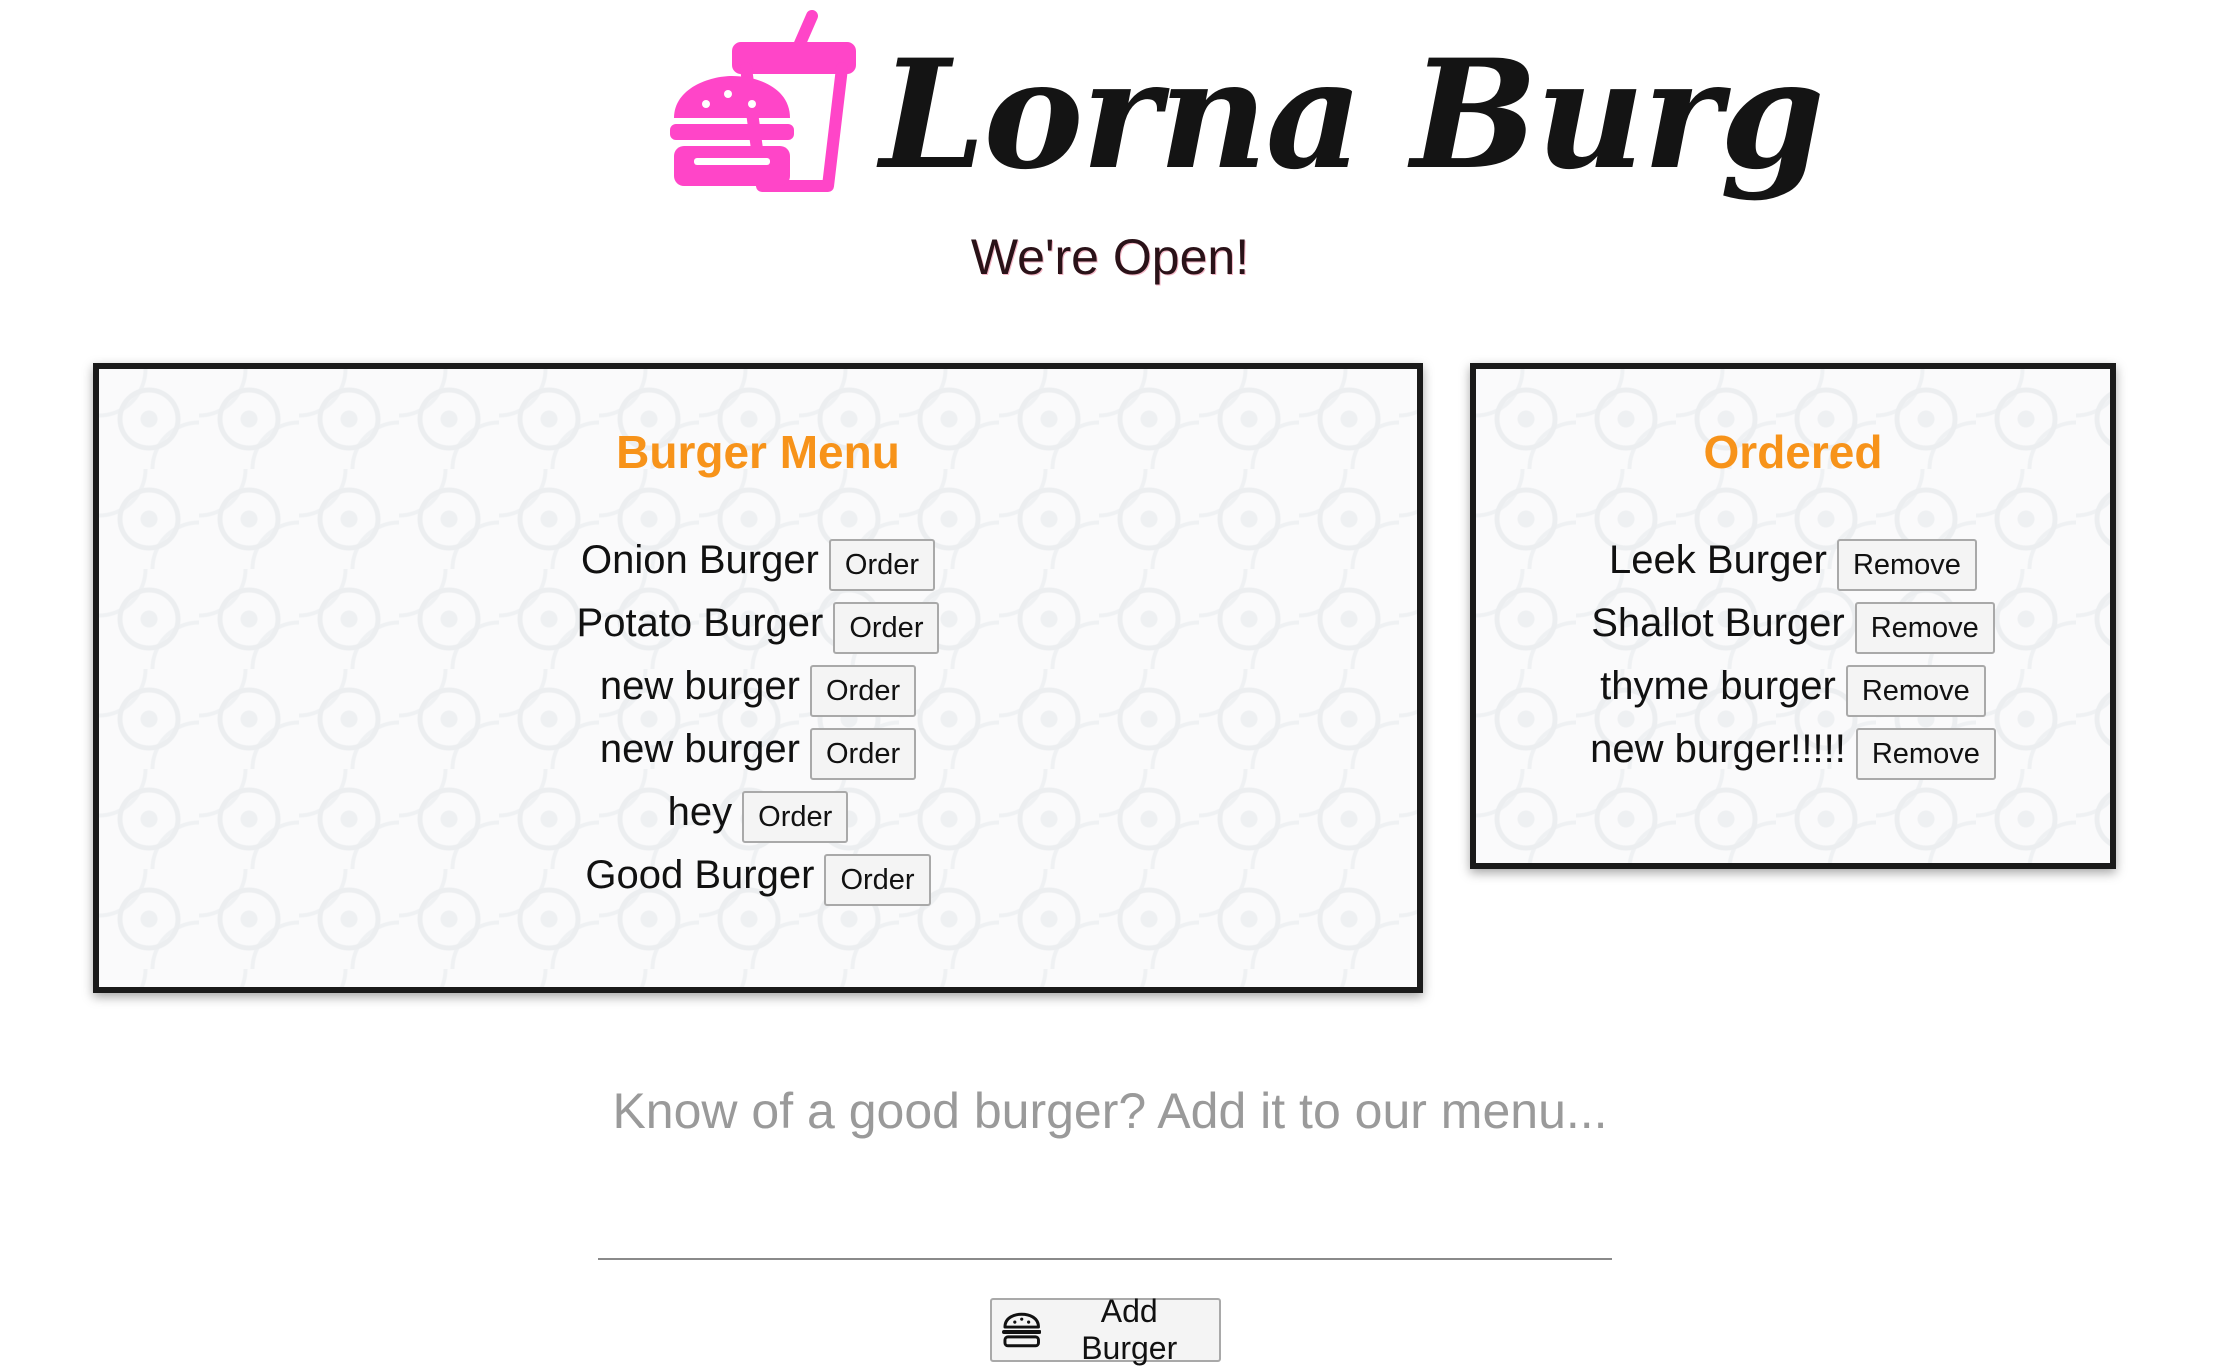 Image resolution: width=2220 pixels, height=1368 pixels. I want to click on menu-item-name: Potato Burger, so click(700, 623).